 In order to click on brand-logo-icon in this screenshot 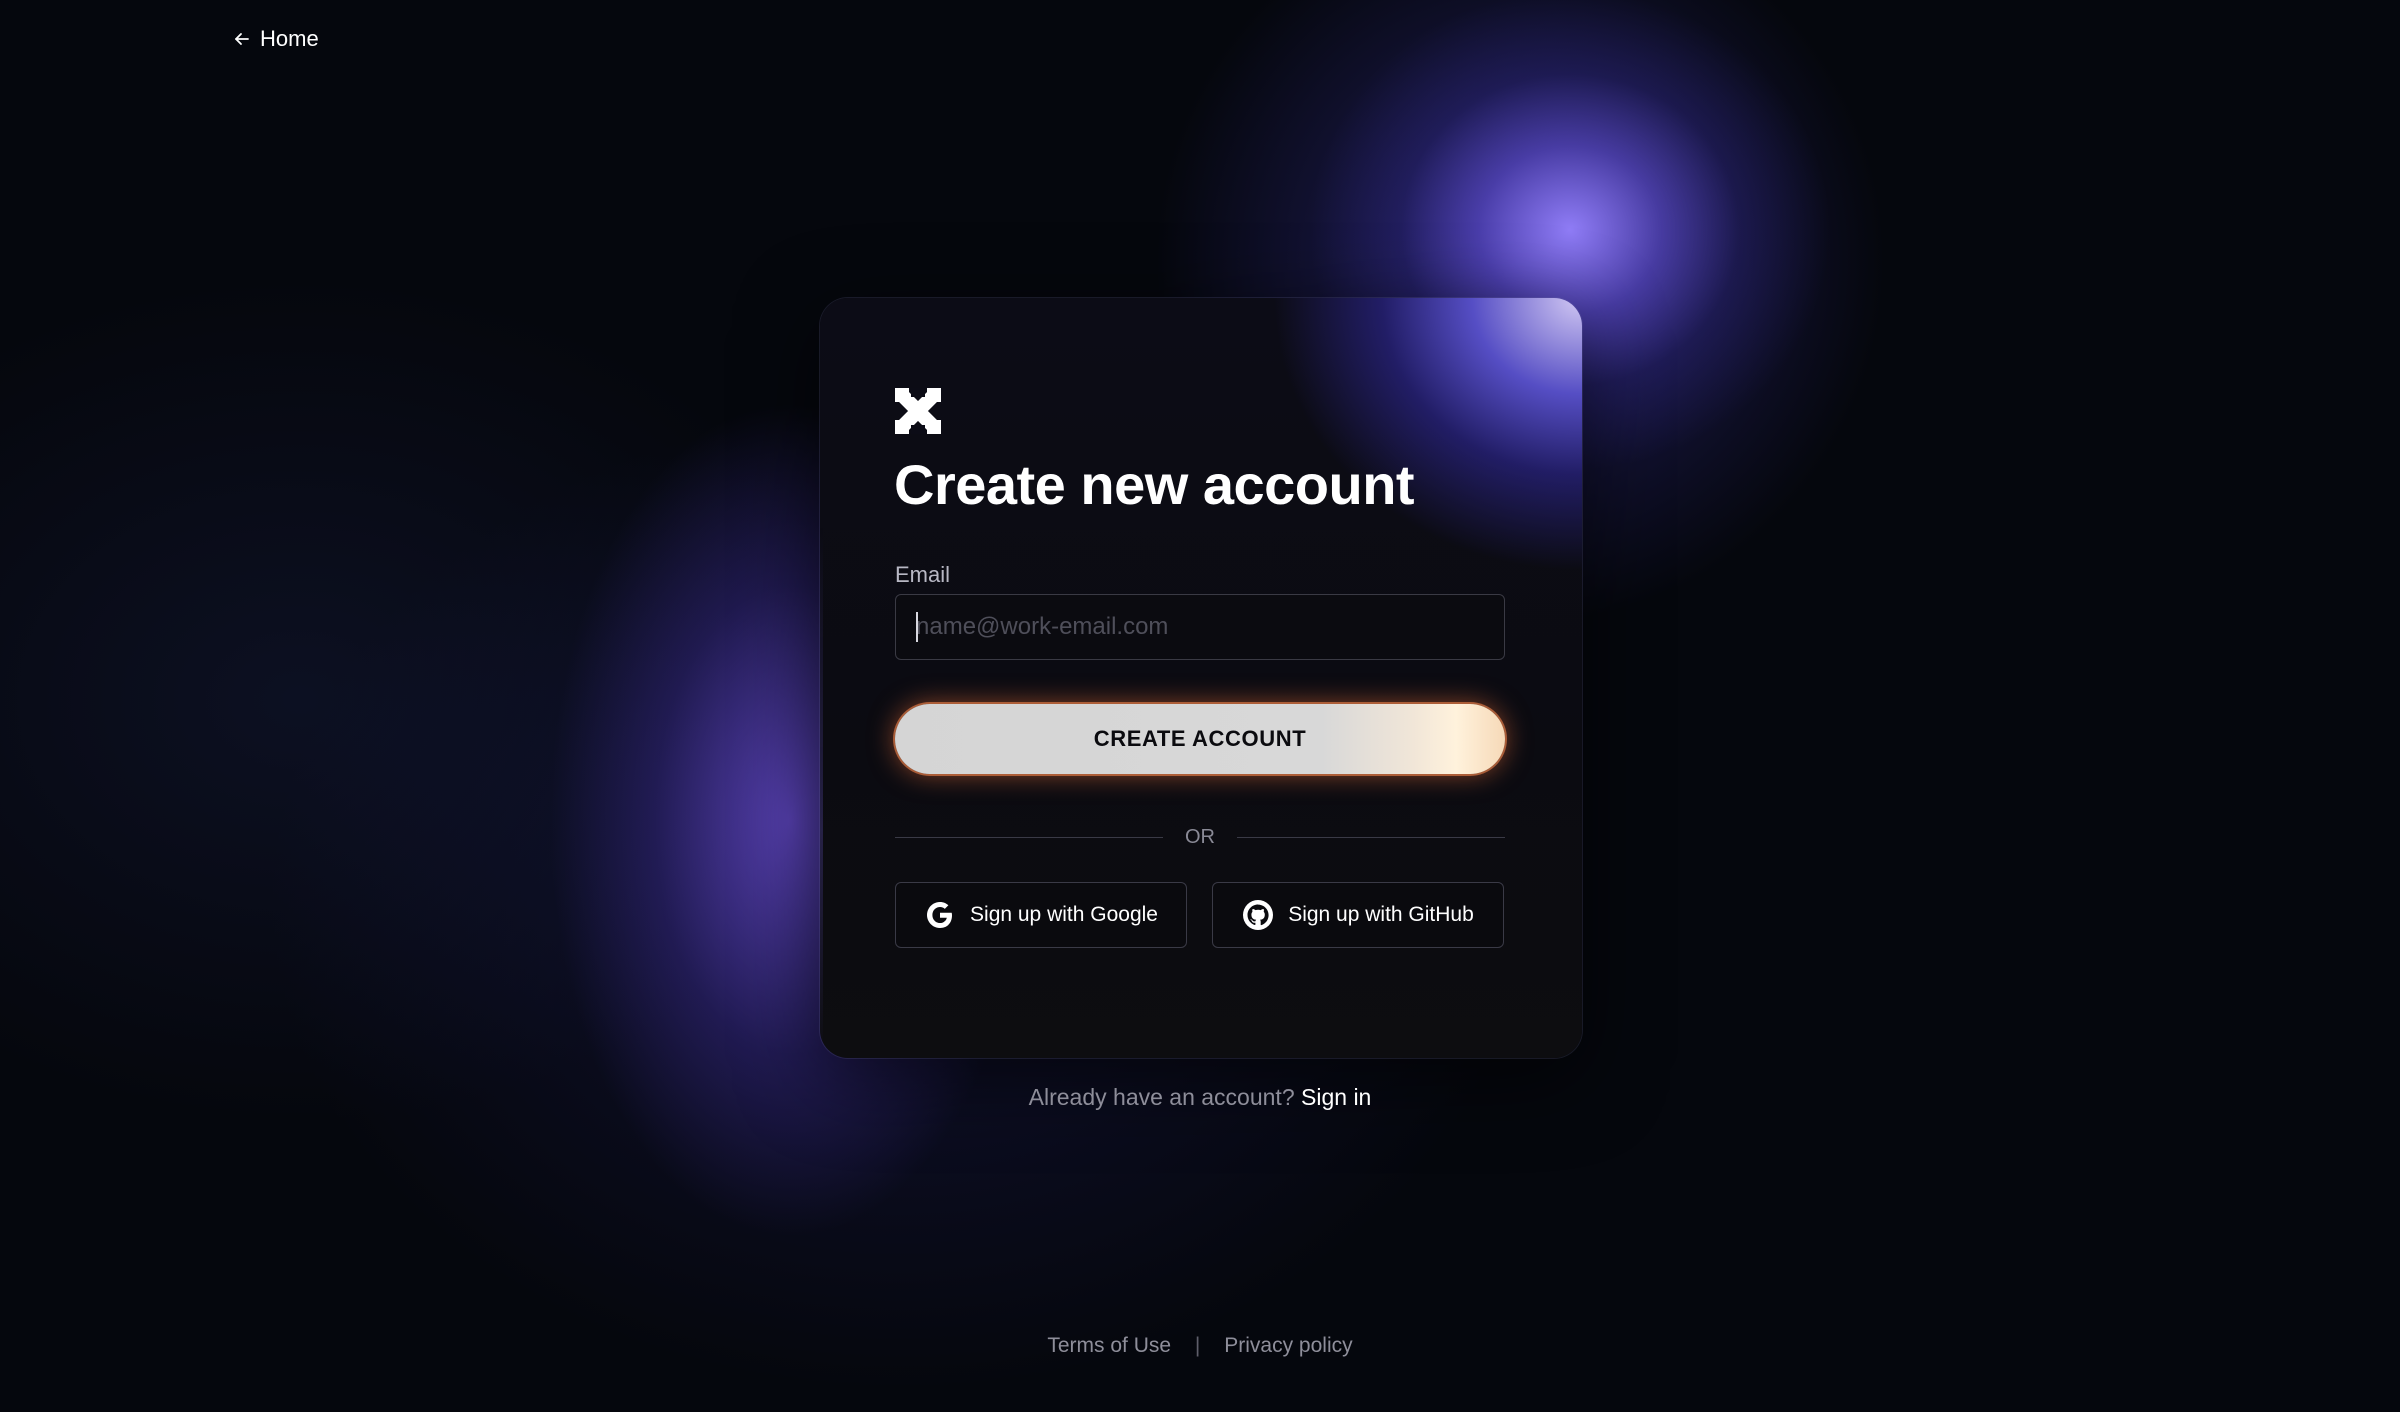, I will do `click(918, 411)`.